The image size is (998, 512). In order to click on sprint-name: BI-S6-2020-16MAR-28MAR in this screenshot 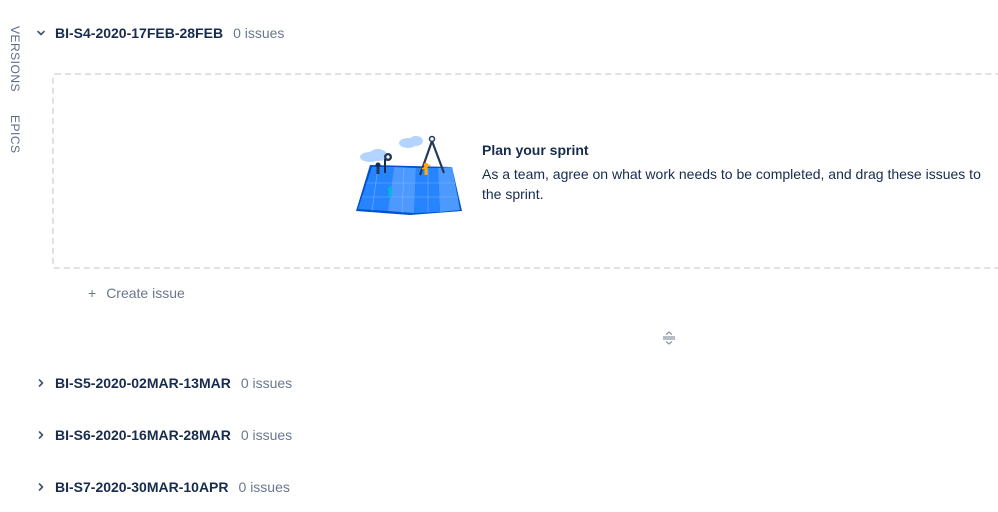, I will do `click(143, 435)`.